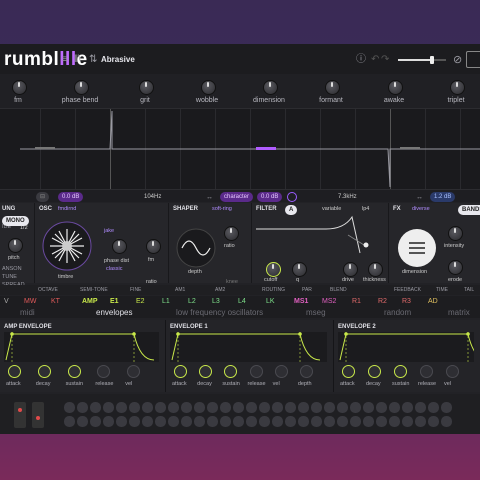  What do you see at coordinates (356, 301) in the screenshot?
I see `mod-tab: R1` at bounding box center [356, 301].